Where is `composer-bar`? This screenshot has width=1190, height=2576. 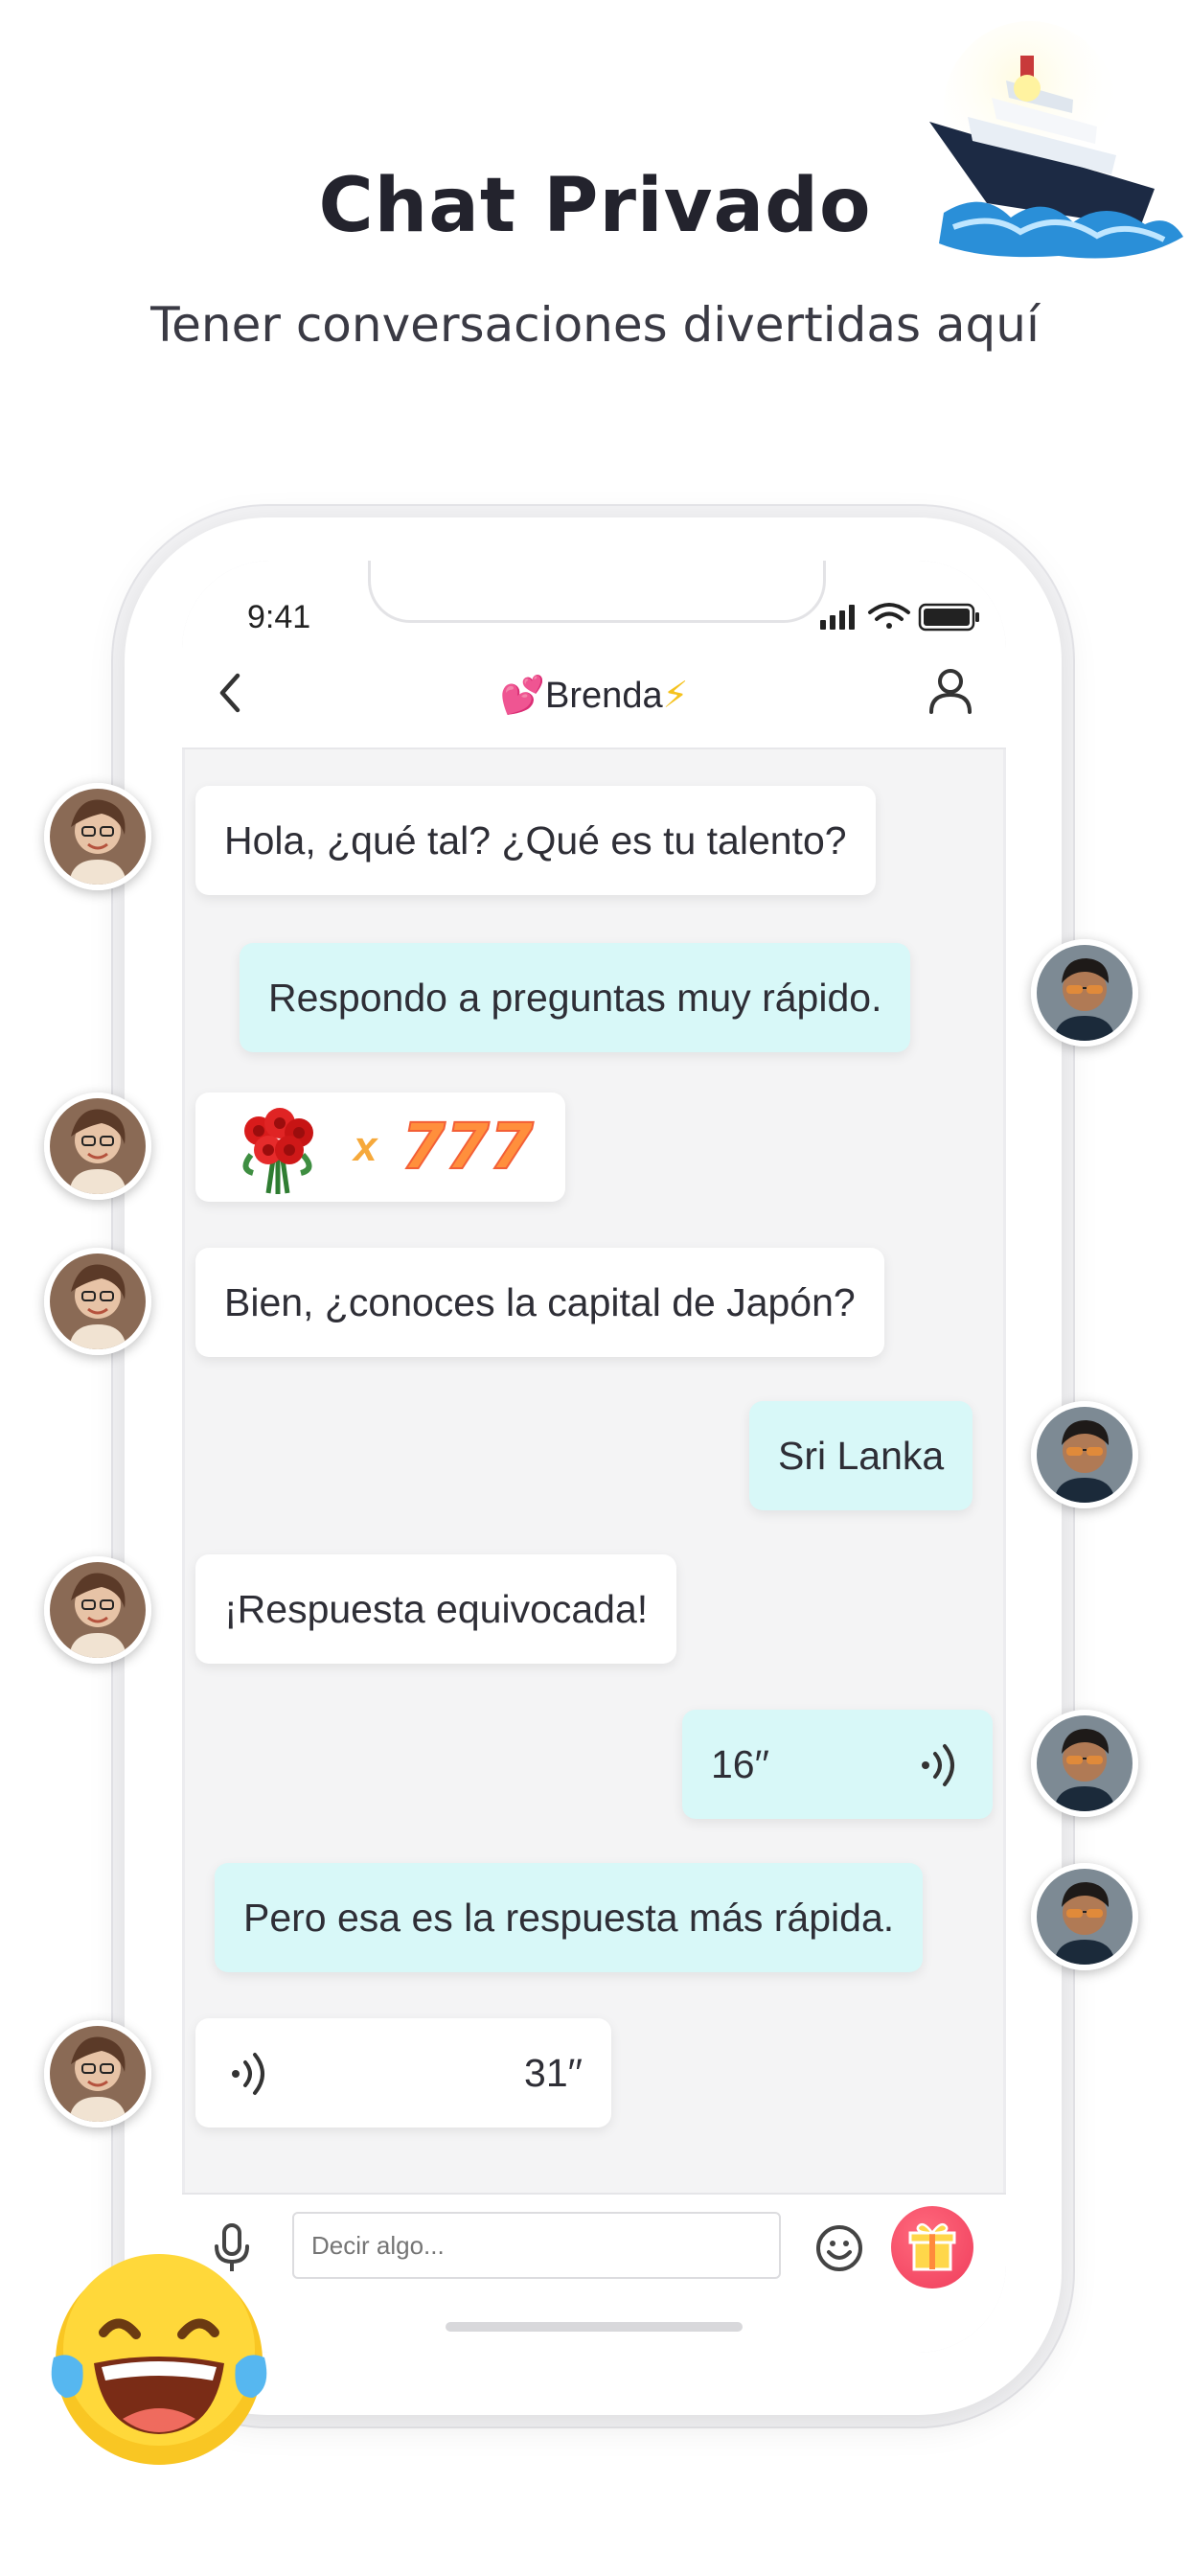 composer-bar is located at coordinates (594, 2273).